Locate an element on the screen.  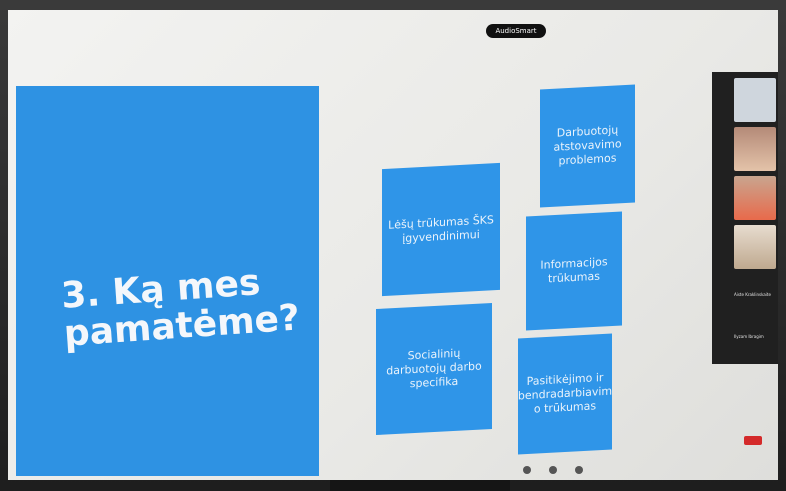
card-social-work-specifics: Socialinių darbuotojų darbo specifika is located at coordinates (434, 369).